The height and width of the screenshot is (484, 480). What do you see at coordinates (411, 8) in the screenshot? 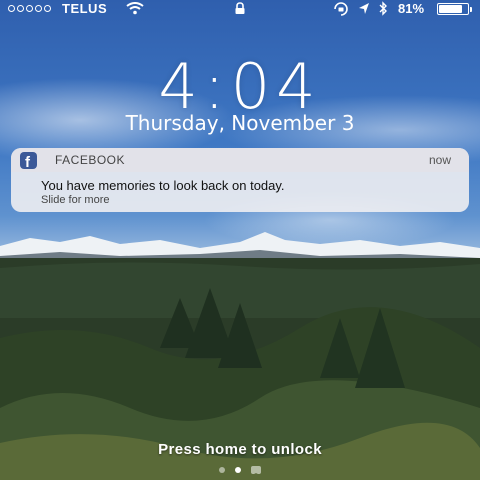
I see `battery-percent: 81%` at bounding box center [411, 8].